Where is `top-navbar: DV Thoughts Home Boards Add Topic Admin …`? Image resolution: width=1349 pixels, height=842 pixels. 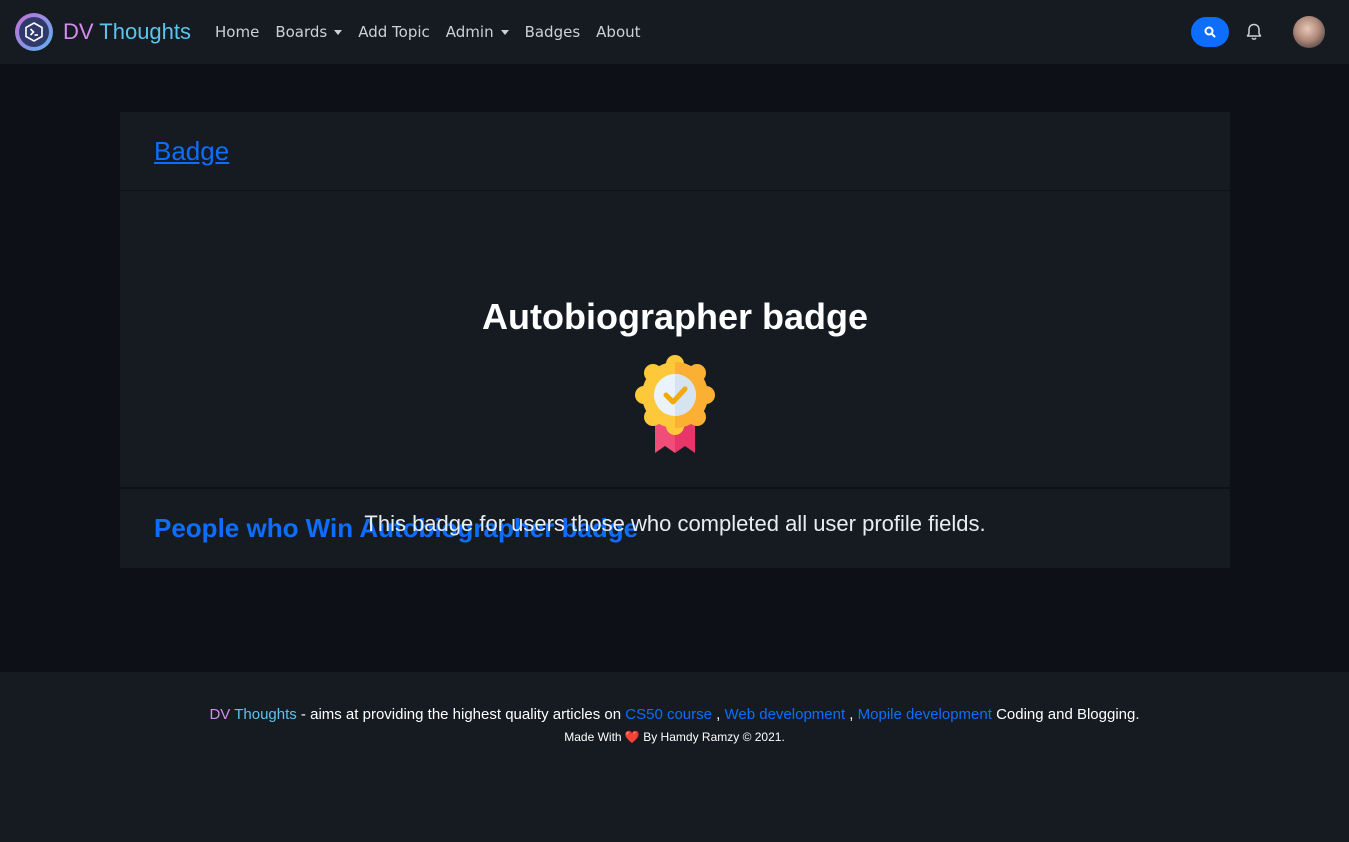 top-navbar: DV Thoughts Home Boards Add Topic Admin … is located at coordinates (674, 32).